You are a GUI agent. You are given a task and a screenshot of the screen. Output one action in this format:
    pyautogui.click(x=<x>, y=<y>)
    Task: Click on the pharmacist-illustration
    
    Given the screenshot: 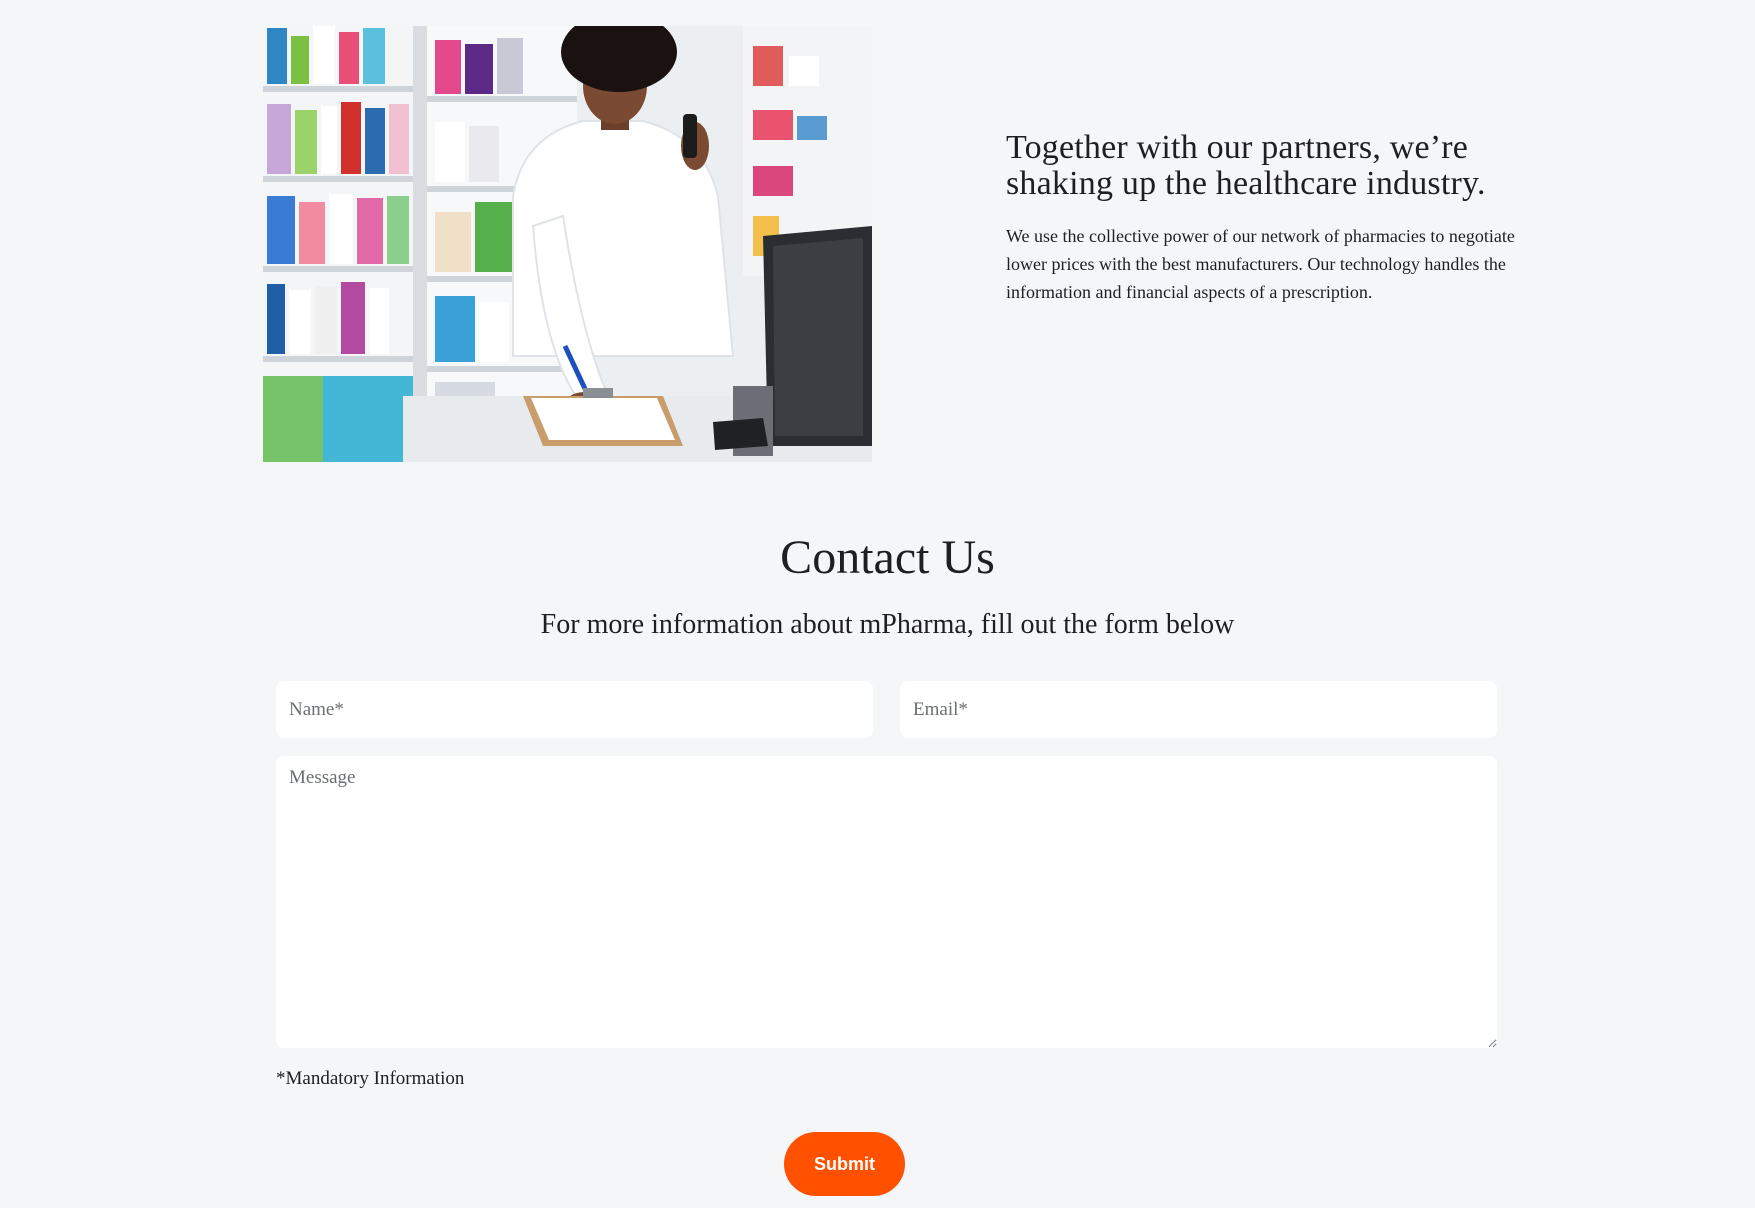 What is the action you would take?
    pyautogui.click(x=567, y=244)
    